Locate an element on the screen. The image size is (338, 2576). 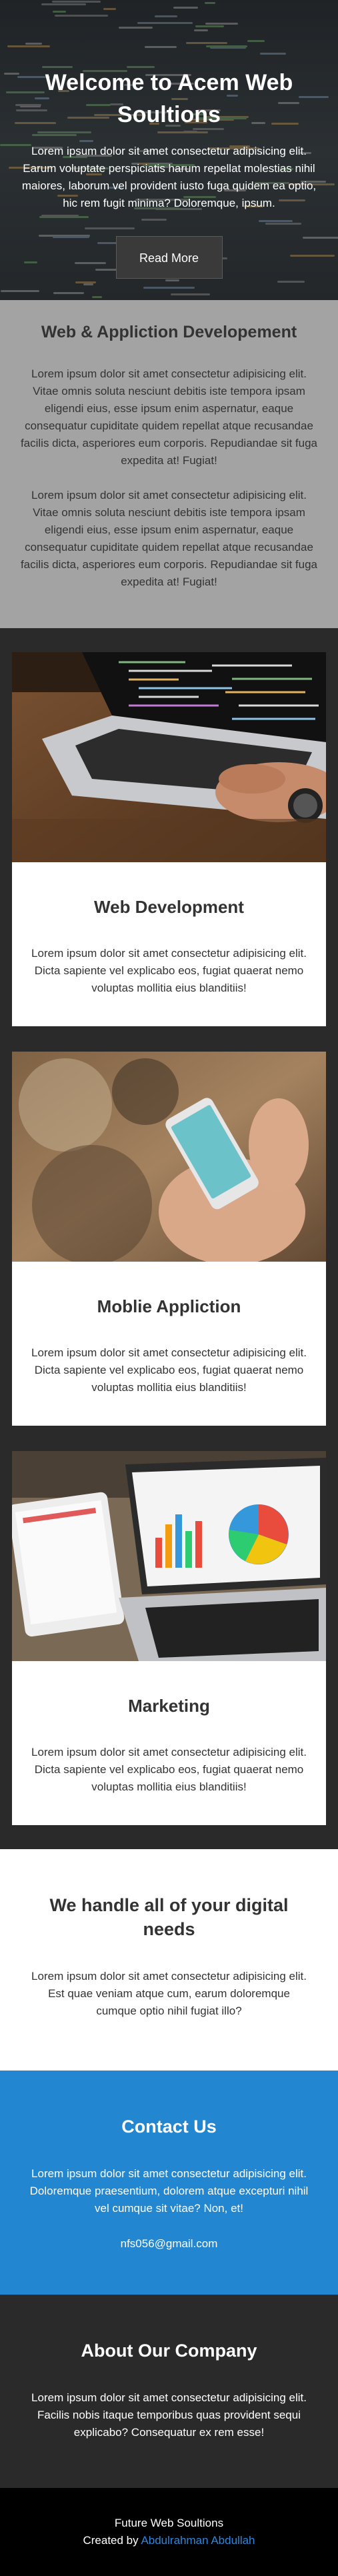
card-title: Marketing is located at coordinates (169, 1706).